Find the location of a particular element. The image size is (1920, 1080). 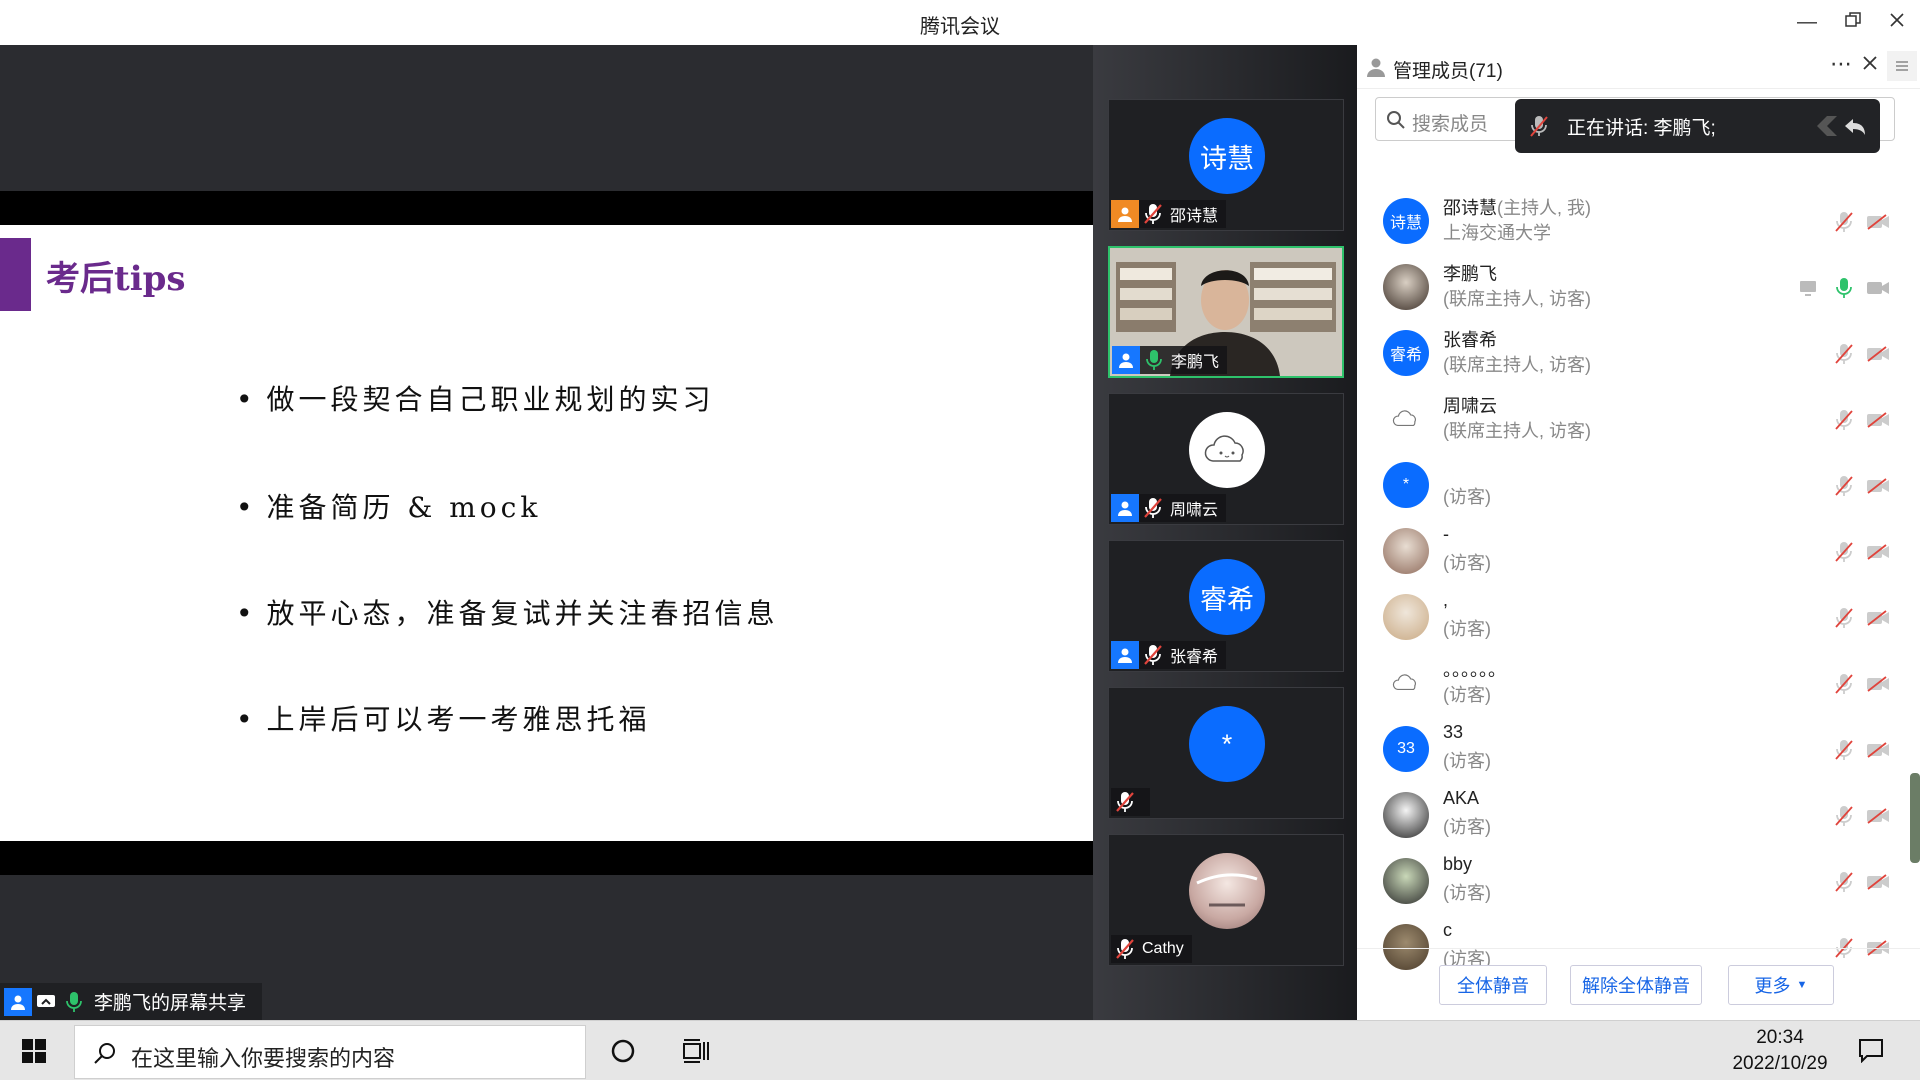

participant-avatar-photo is located at coordinates (1227, 891).